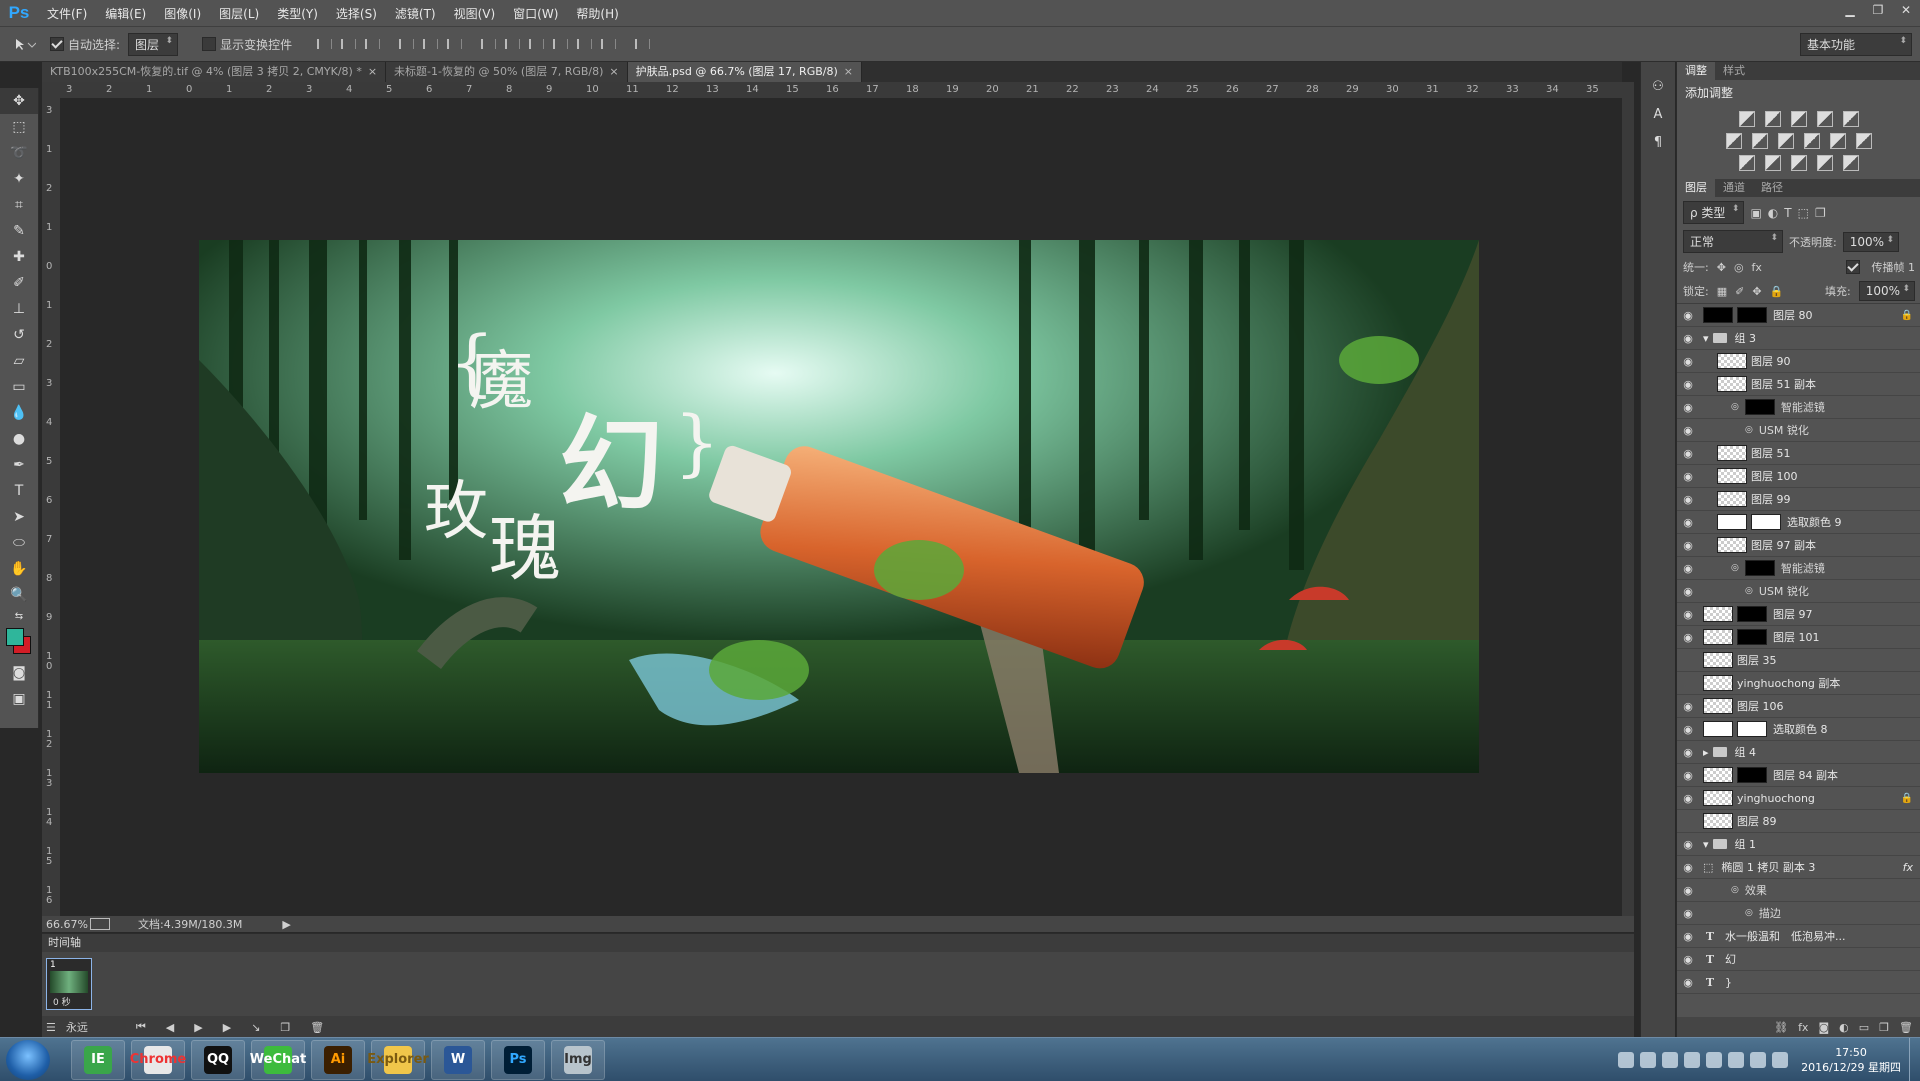 The width and height of the screenshot is (1920, 1081). I want to click on filter-smart-icon: ❐, so click(1820, 213).